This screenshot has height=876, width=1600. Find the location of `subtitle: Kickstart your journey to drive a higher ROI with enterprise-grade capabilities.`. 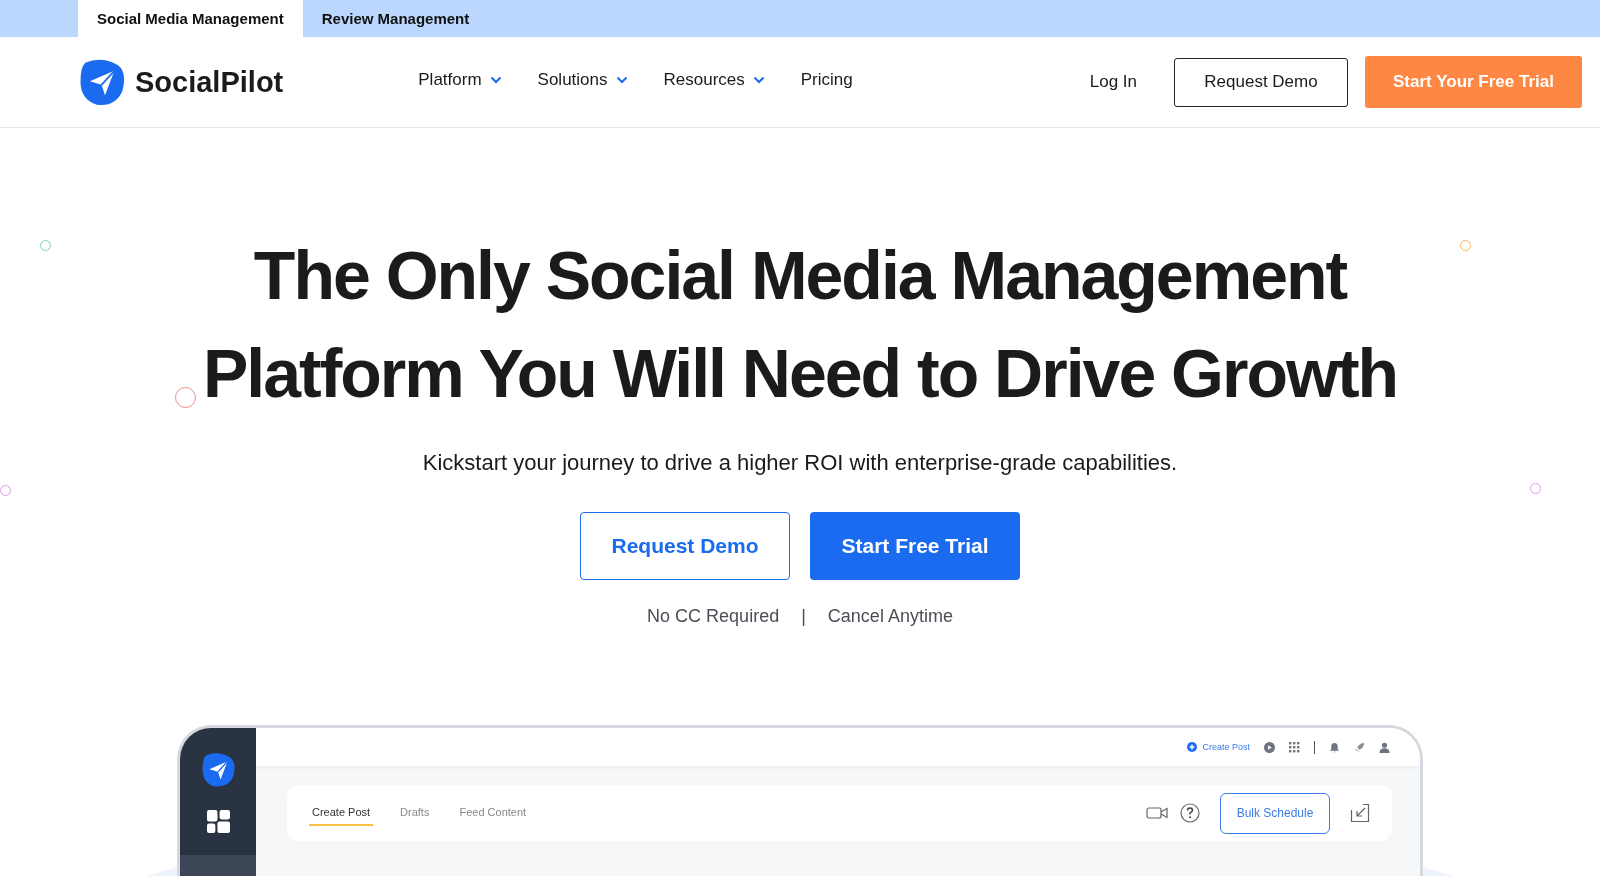

subtitle: Kickstart your journey to drive a higher ROI with enterprise-grade capabilities. is located at coordinates (800, 463).